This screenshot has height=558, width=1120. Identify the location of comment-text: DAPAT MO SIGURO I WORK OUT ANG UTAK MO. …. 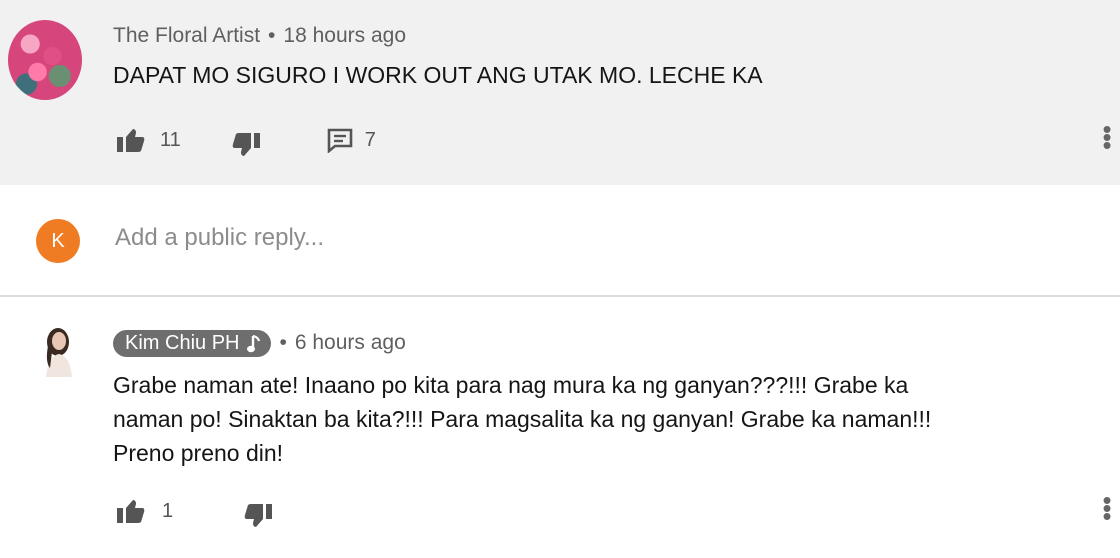
(438, 75).